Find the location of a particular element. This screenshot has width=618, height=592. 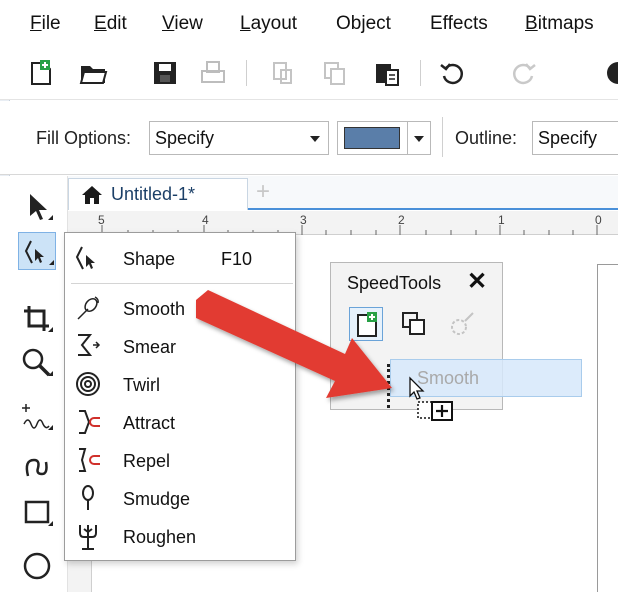

property-bar: Fill Options: Specify Outline: Specify is located at coordinates (309, 138).